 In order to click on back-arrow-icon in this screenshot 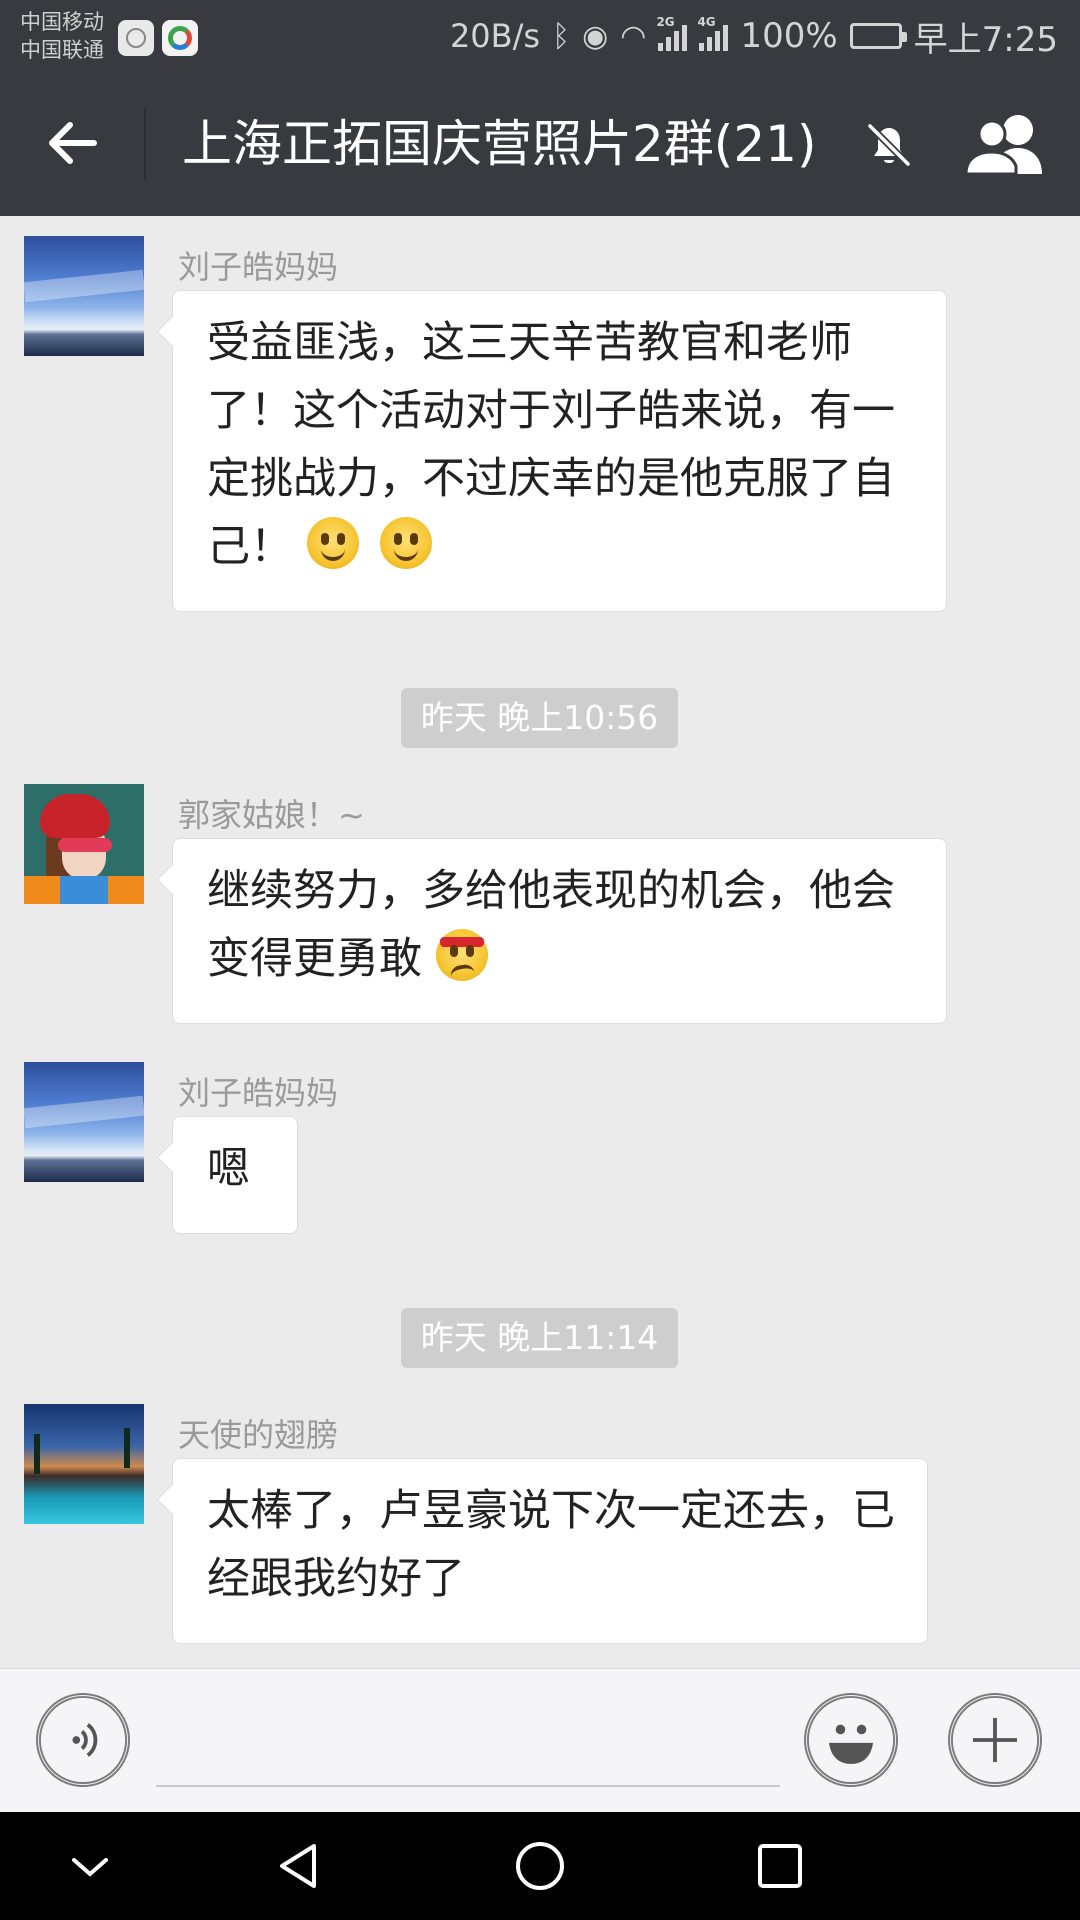, I will do `click(75, 143)`.